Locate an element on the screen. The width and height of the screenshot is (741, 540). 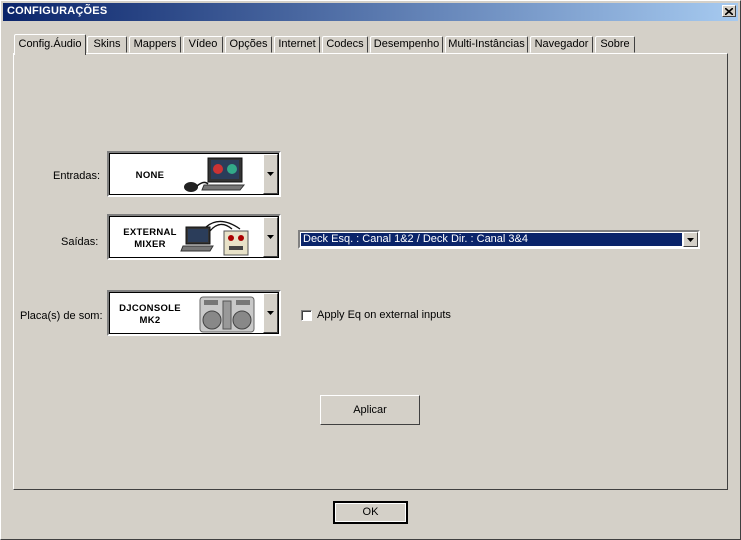
close-icon is located at coordinates (729, 11).